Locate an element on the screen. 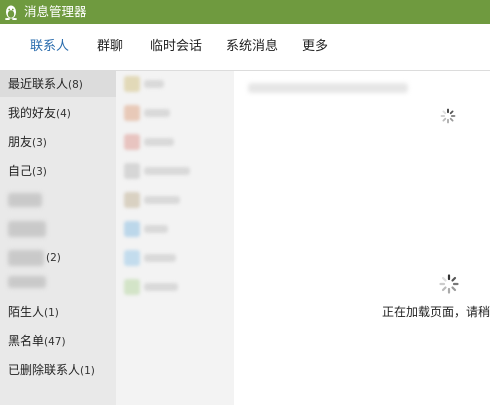  group-item: 已删除联系人(1) is located at coordinates (58, 370).